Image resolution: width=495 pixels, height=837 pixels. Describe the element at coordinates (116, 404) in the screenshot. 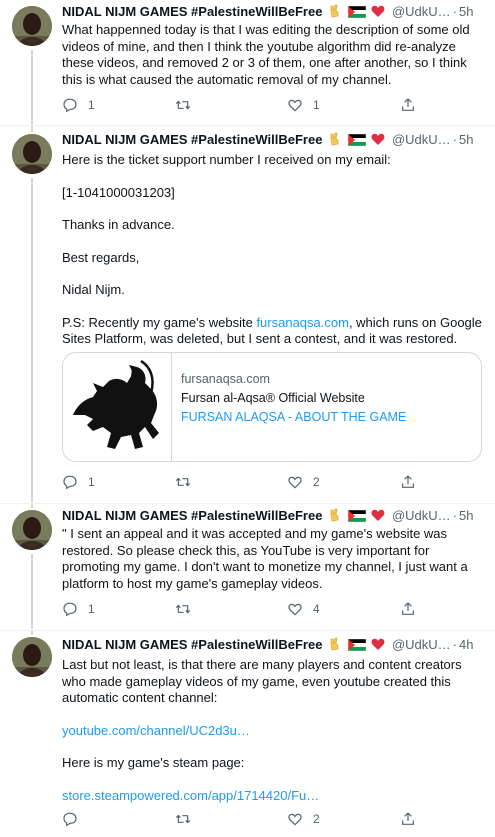

I see `horse-rider-logo` at that location.